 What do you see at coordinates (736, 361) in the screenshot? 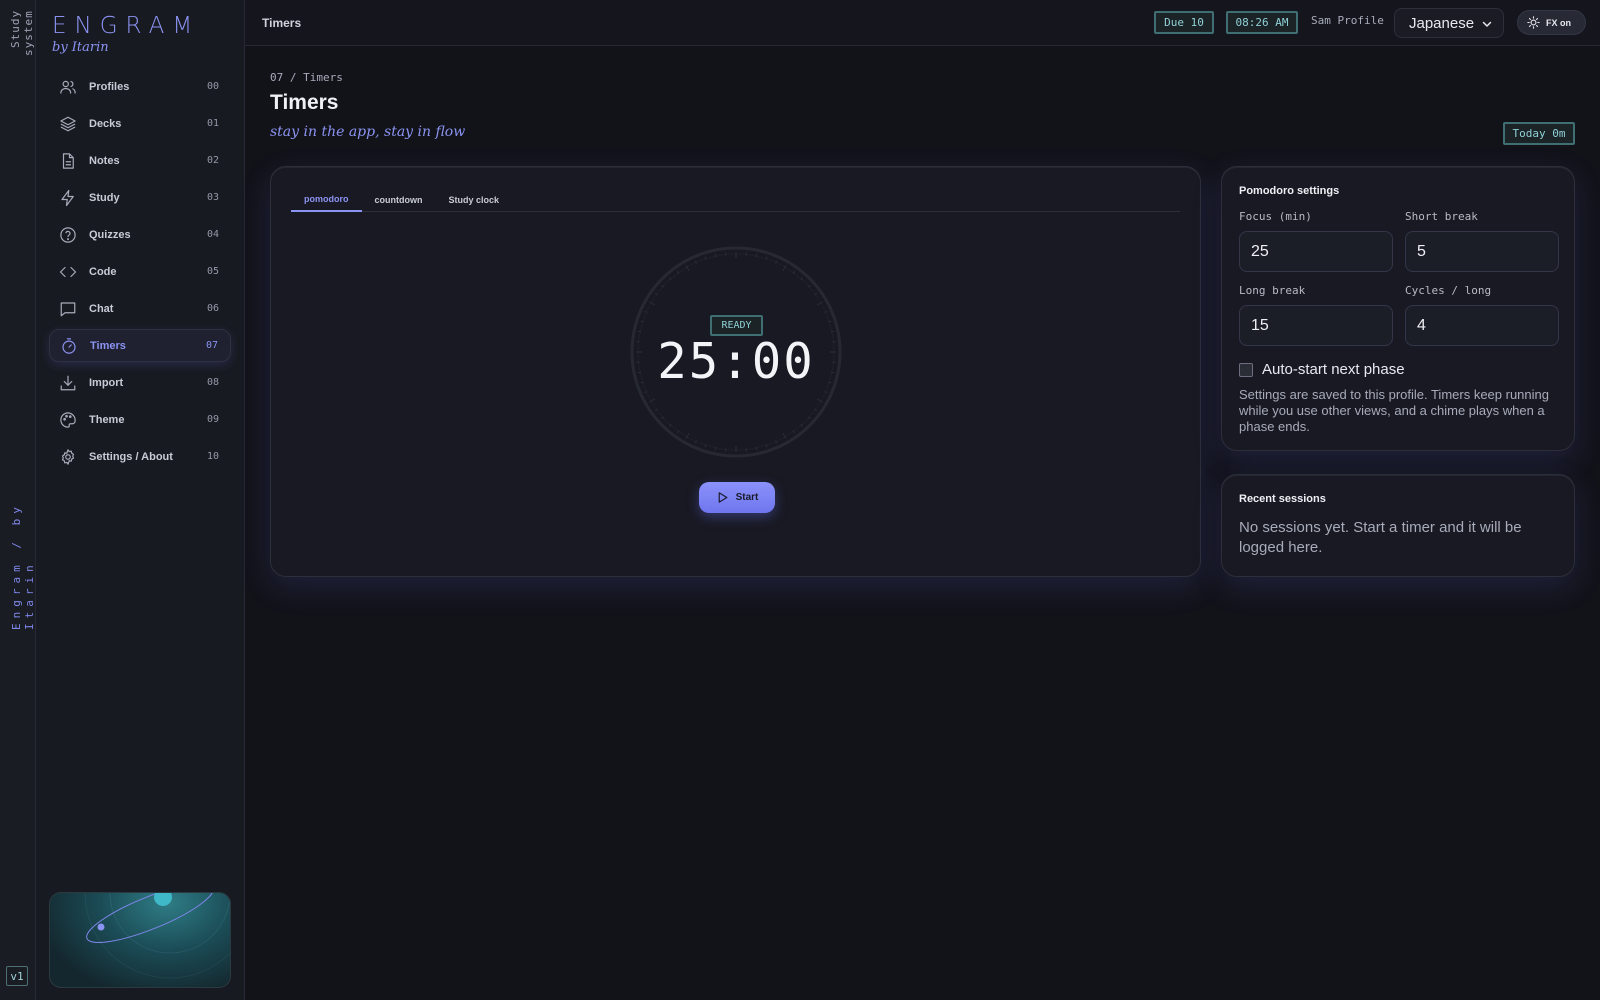
I see `timer-display: 25:00` at bounding box center [736, 361].